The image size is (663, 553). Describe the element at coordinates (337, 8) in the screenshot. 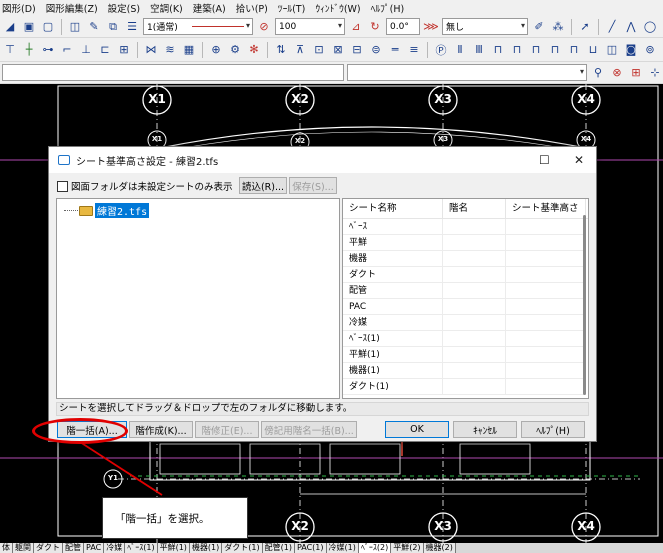

I see `menu-window: ｳｨﾝﾄﾞｳ(W)` at that location.